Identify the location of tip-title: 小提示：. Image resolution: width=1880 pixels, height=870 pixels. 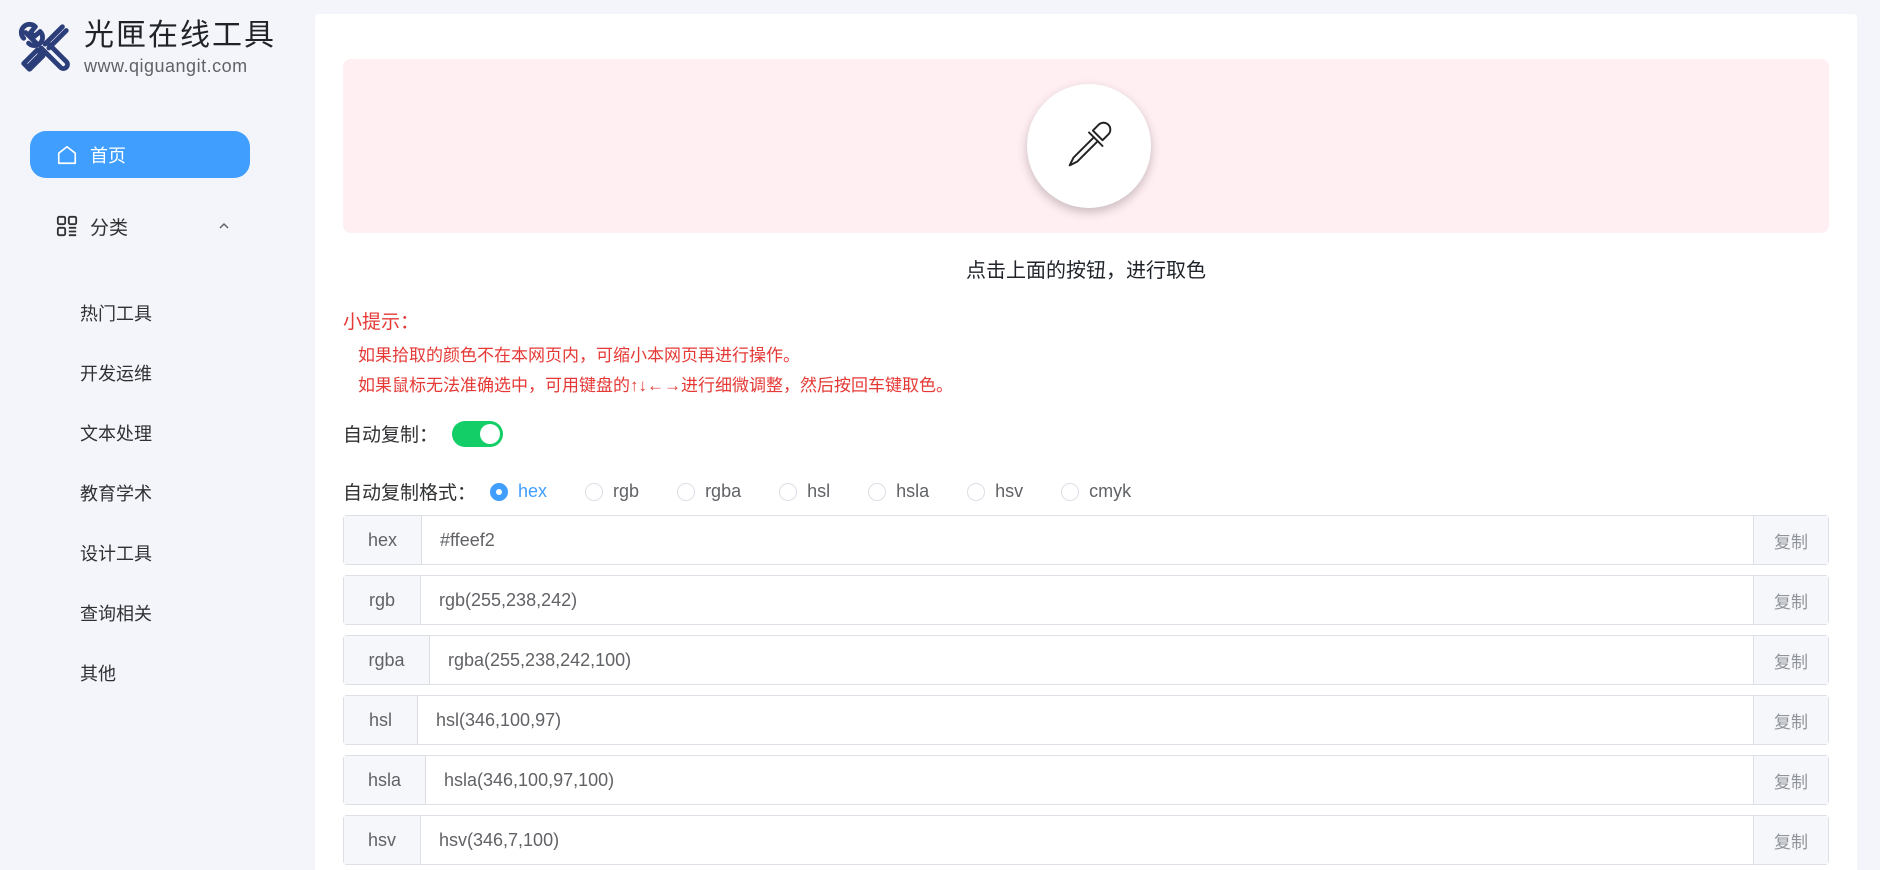
(381, 322).